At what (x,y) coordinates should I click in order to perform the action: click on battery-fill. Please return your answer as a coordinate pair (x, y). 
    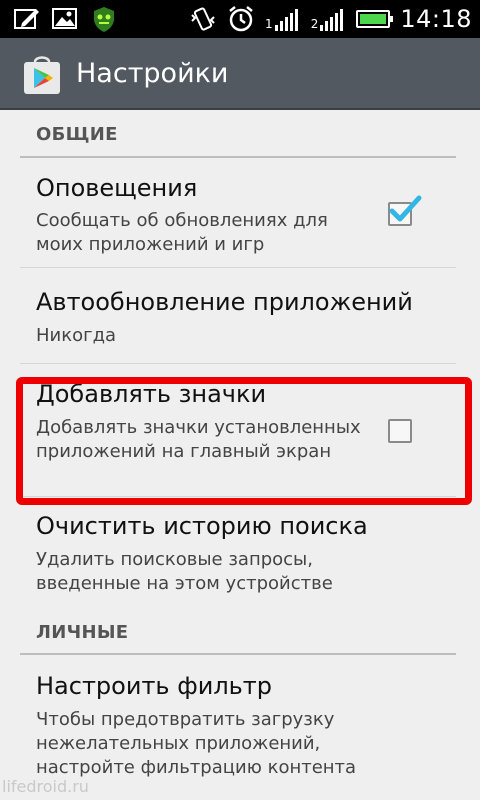
    Looking at the image, I should click on (373, 19).